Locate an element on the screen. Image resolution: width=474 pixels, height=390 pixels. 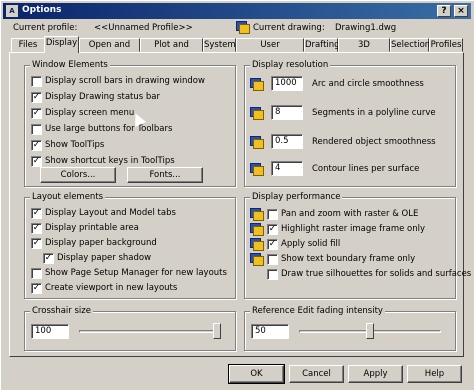
page-setup-manager-checkbox is located at coordinates (36, 273).